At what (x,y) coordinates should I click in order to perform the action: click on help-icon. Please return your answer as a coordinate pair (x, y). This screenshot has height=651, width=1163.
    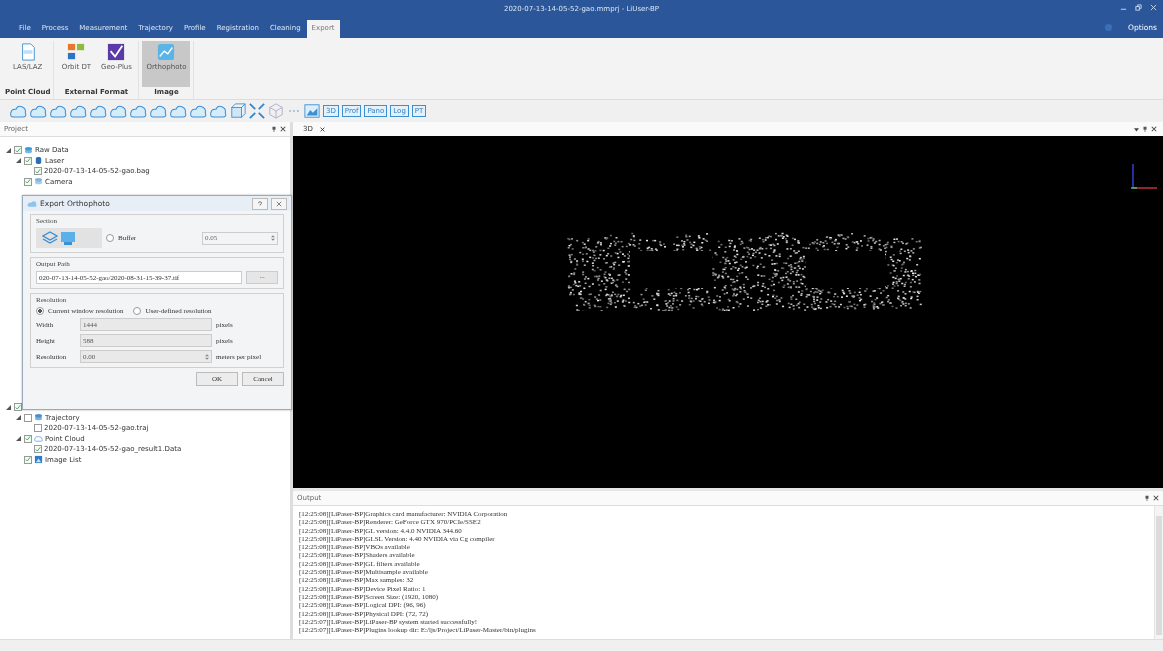
    Looking at the image, I should click on (260, 203).